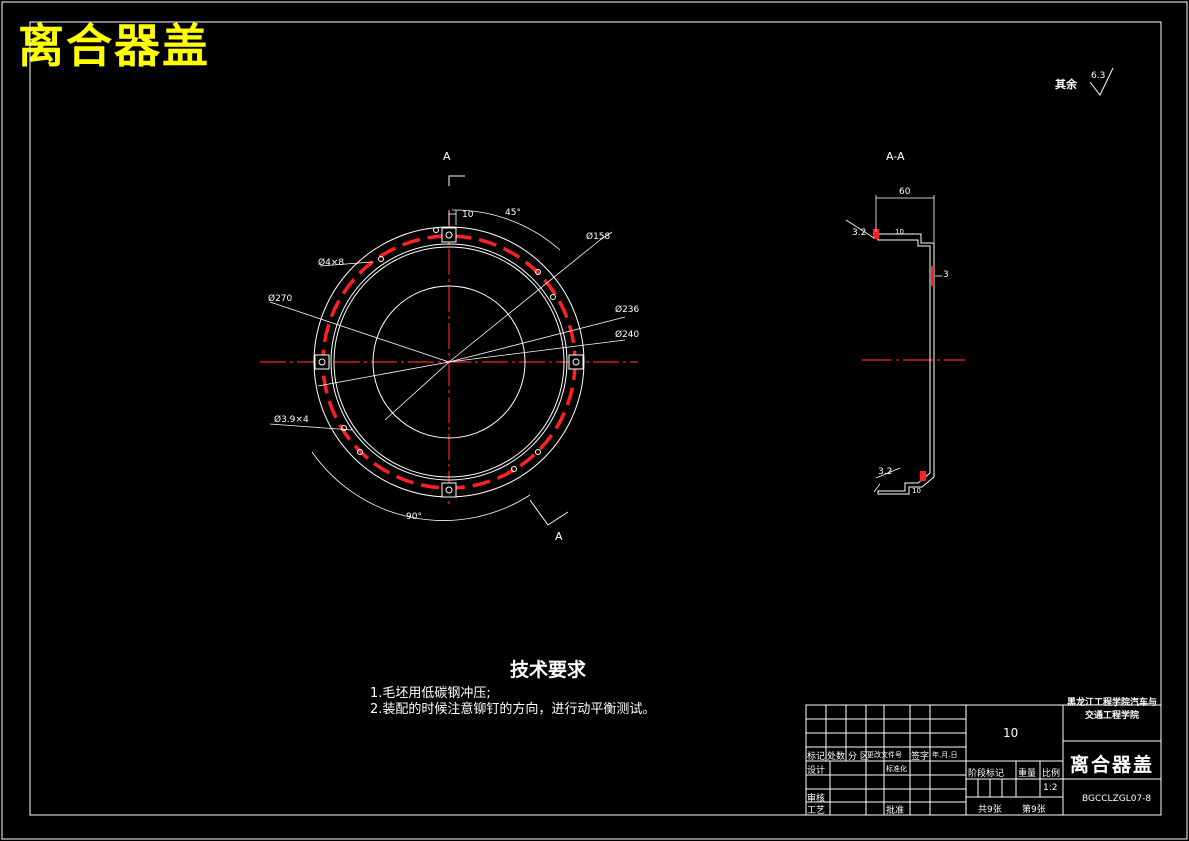  I want to click on section-profile, so click(906, 364).